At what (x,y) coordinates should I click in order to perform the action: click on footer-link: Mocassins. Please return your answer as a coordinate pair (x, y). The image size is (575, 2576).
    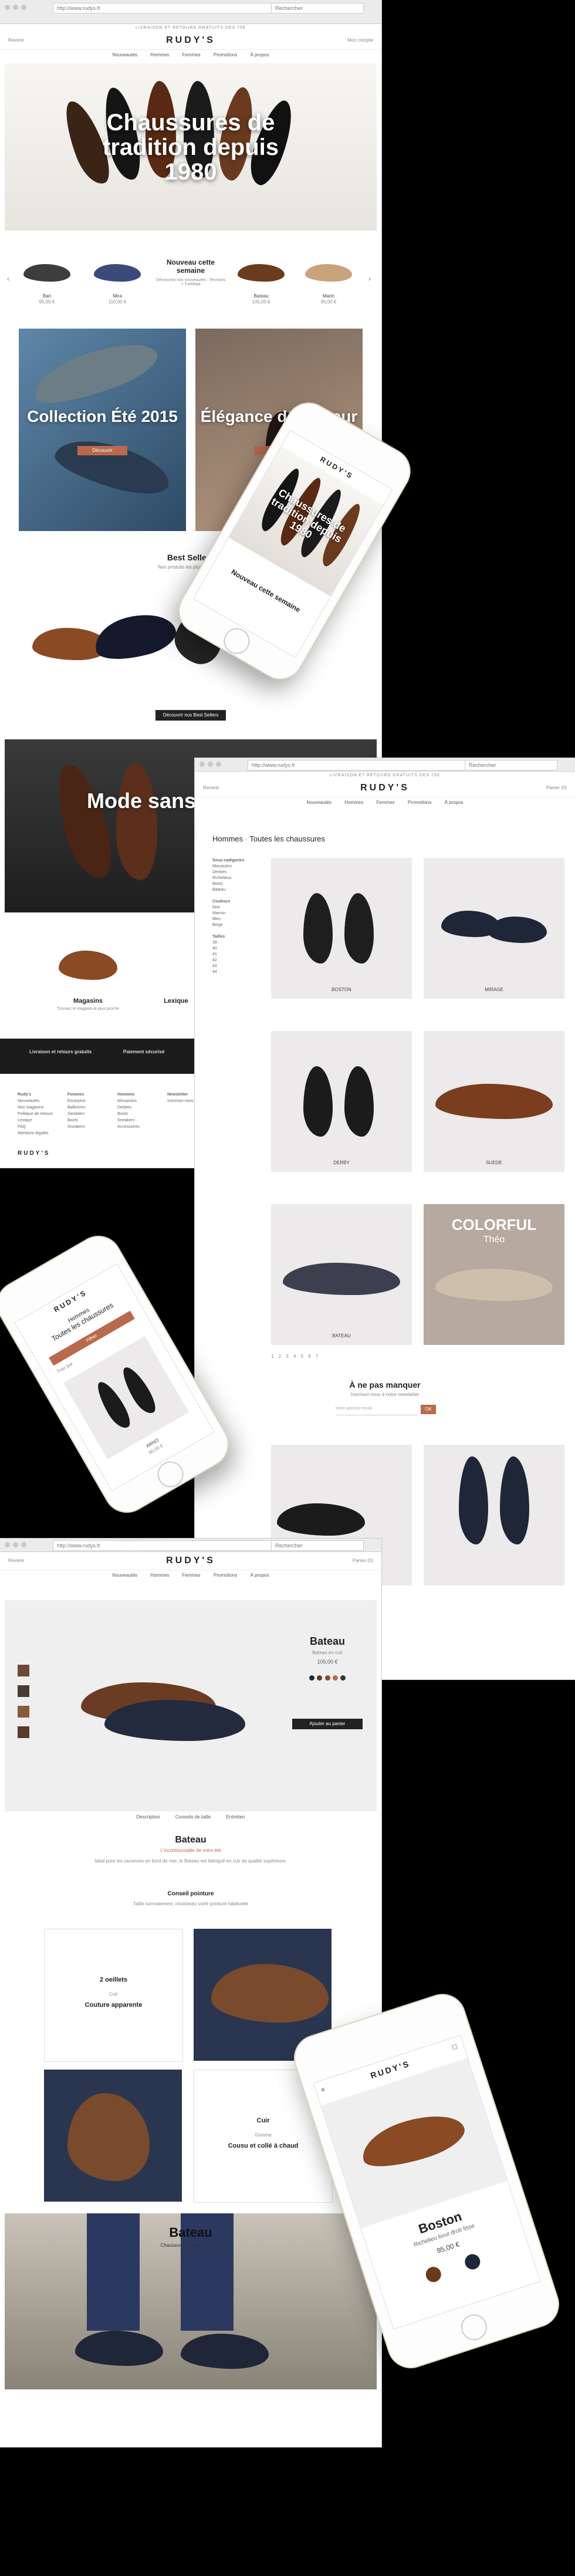
    Looking at the image, I should click on (127, 1101).